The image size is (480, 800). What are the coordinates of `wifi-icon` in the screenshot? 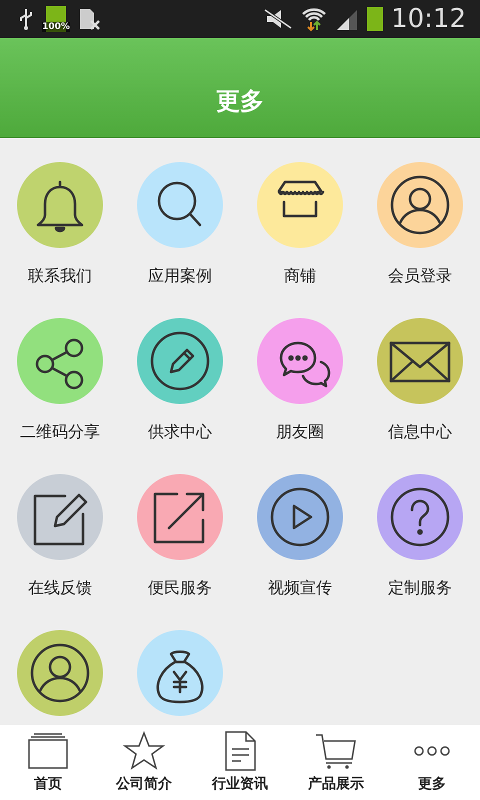 It's located at (314, 19).